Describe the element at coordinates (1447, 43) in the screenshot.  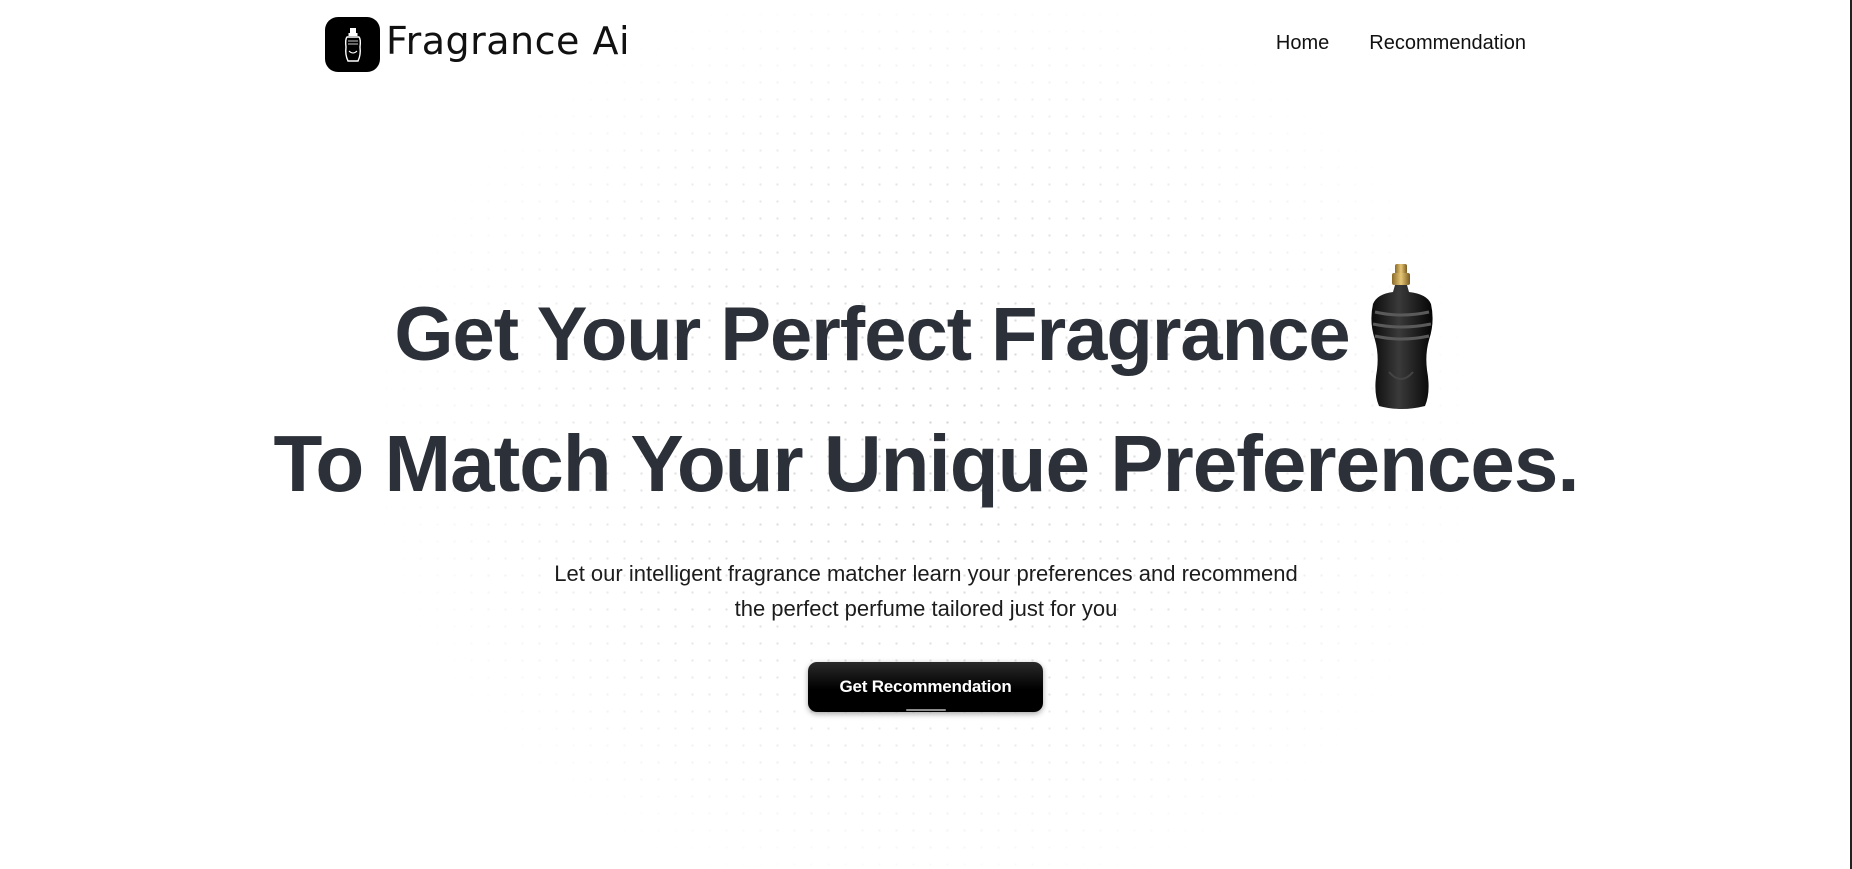
I see `nav-recommendation-link: Recommendation` at that location.